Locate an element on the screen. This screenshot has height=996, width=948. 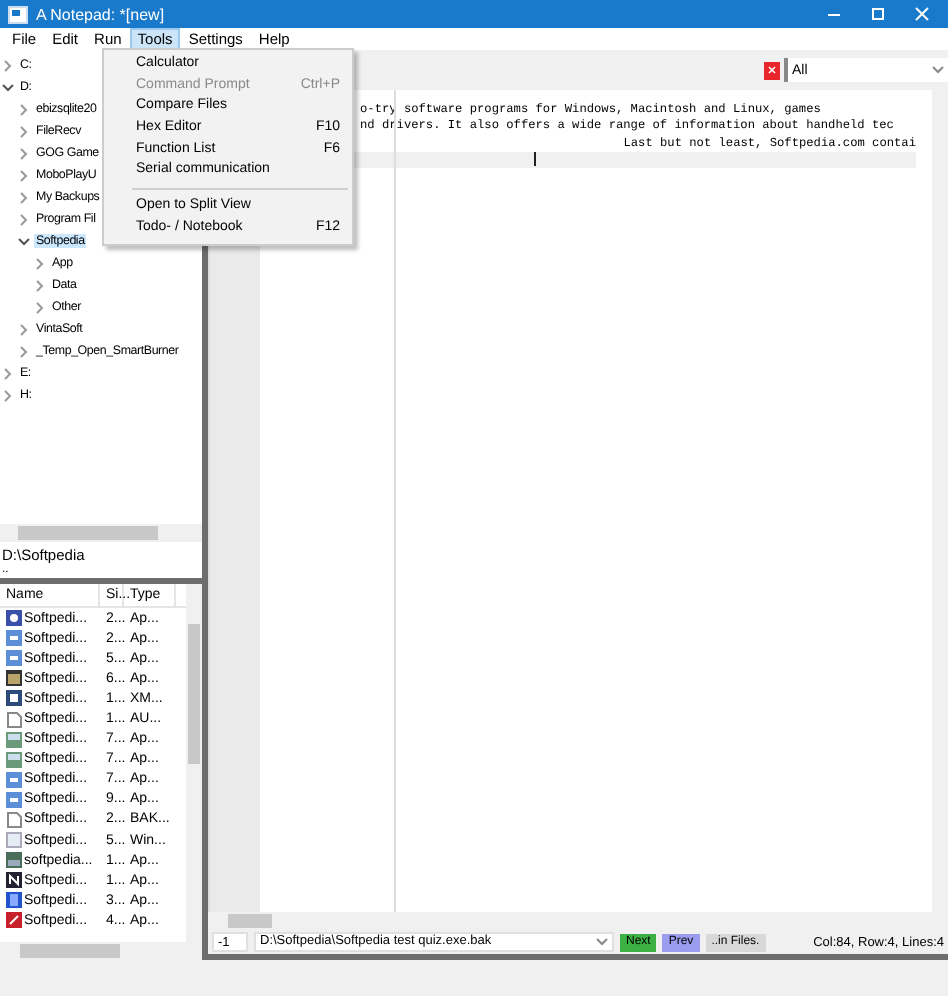
window-title: A Notepad: *[new] is located at coordinates (101, 14).